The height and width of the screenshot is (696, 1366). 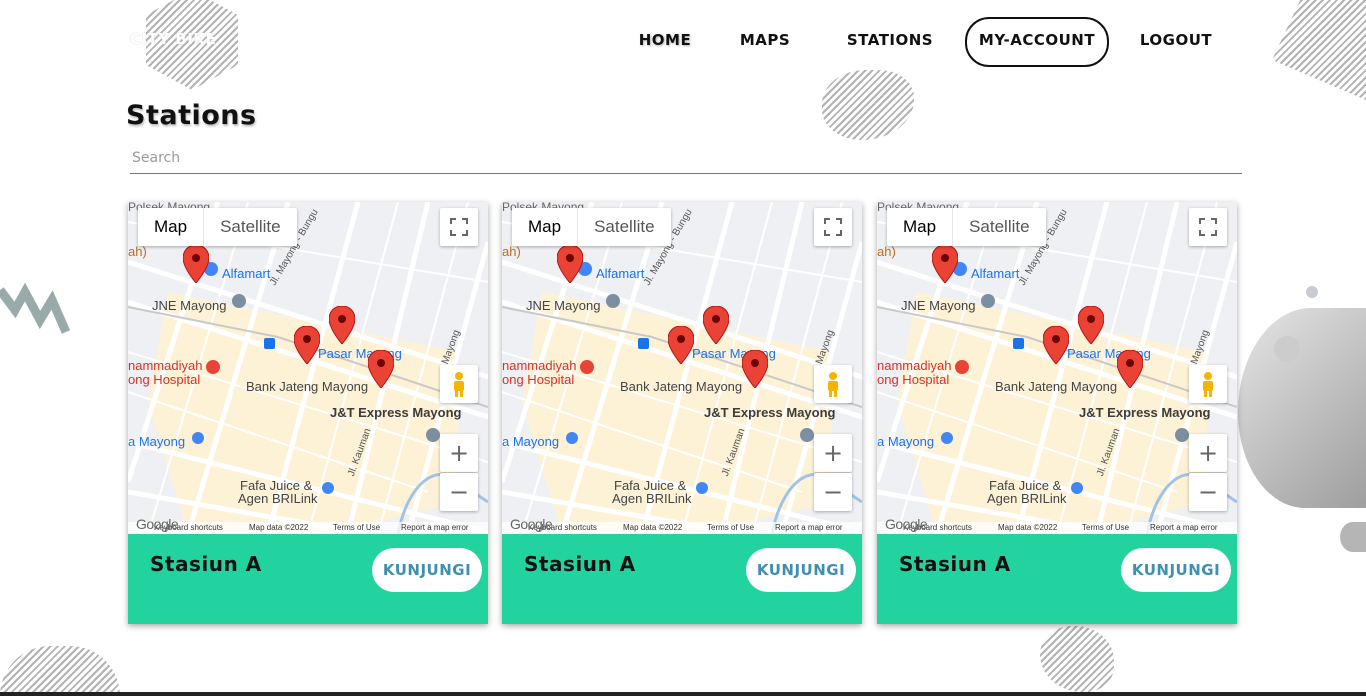 I want to click on logo: CITY BIKE, so click(x=173, y=39).